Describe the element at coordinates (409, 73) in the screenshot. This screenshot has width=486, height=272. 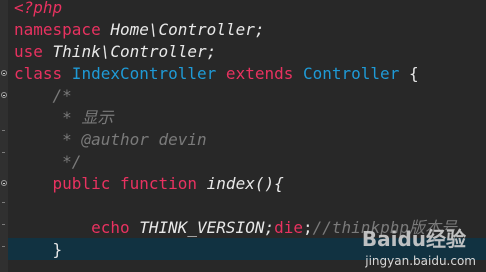
I see `code-token: {` at that location.